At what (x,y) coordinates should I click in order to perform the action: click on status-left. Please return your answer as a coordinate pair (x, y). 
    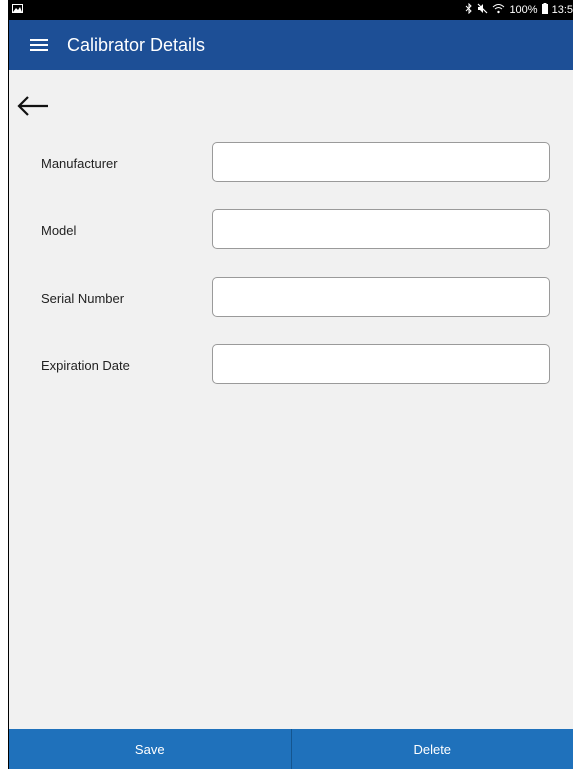
    Looking at the image, I should click on (16, 10).